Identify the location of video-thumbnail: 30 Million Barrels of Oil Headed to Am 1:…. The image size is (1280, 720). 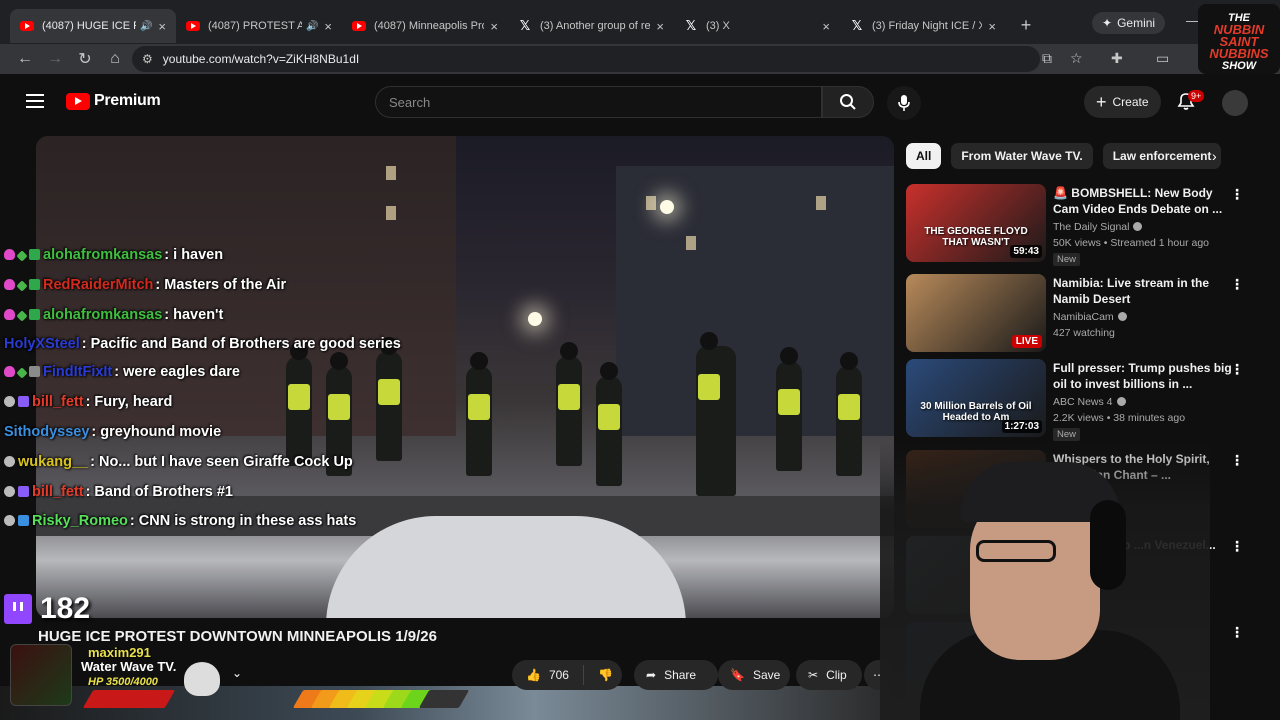
(976, 398).